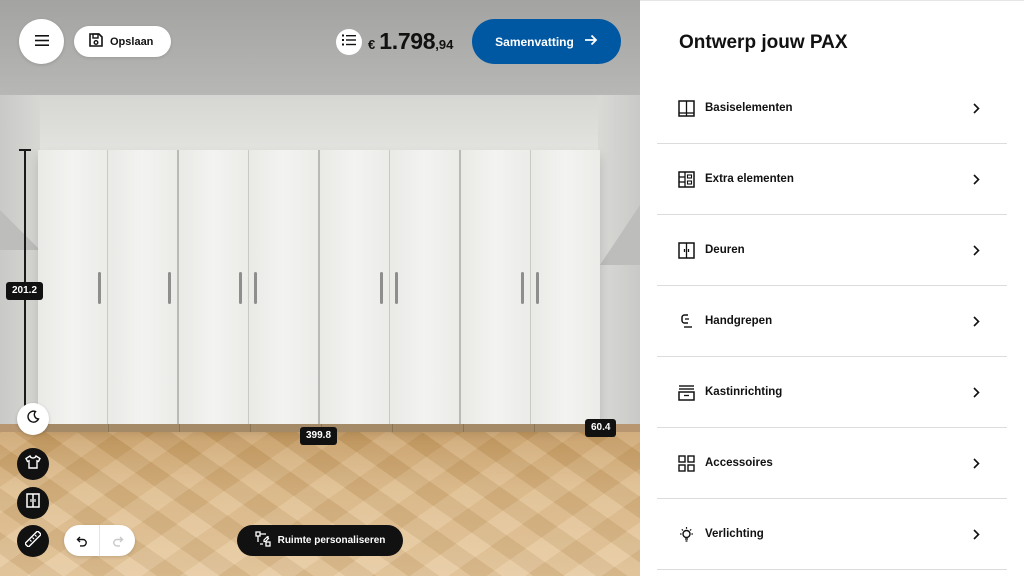  I want to click on hamburger-icon, so click(41, 42).